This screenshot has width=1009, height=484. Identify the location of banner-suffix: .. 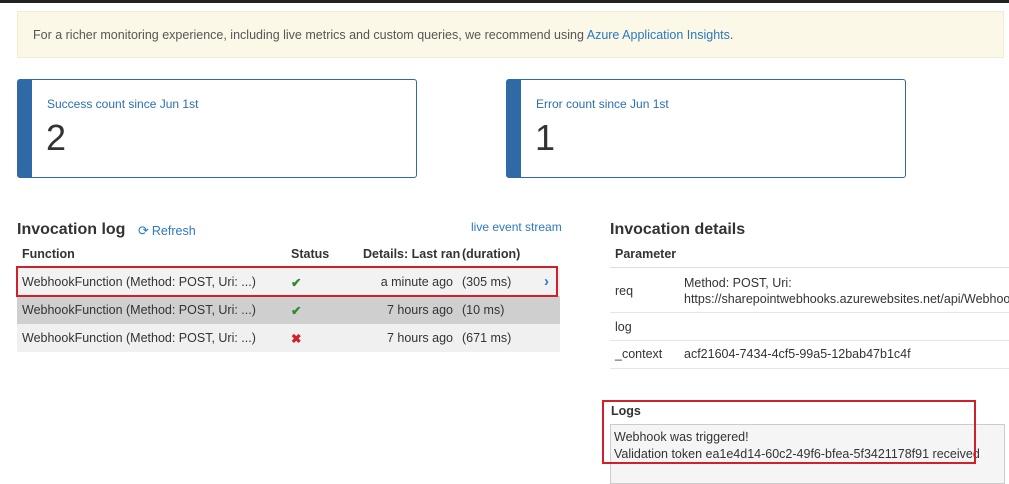
(731, 35).